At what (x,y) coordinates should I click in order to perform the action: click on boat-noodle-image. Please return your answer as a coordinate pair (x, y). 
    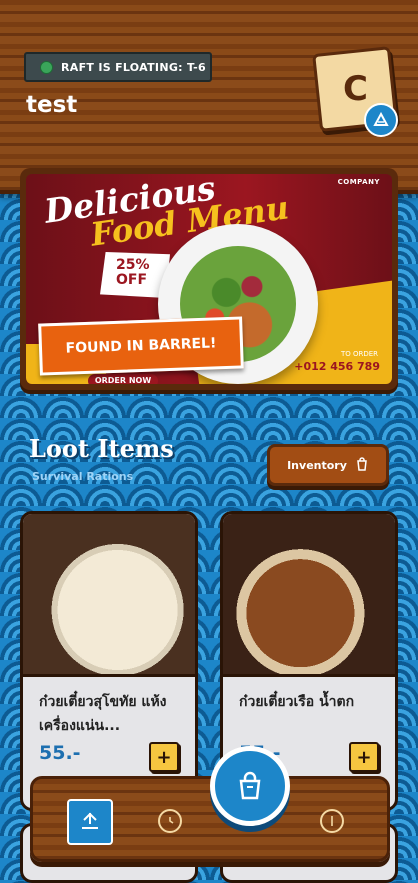
    Looking at the image, I should click on (309, 595).